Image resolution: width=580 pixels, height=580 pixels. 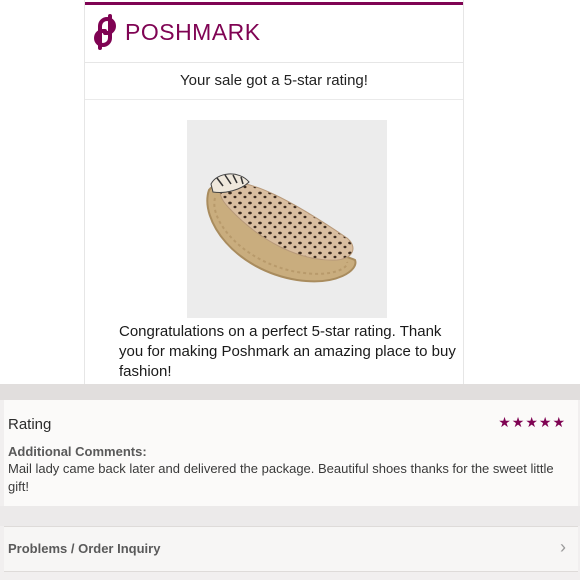 I want to click on poshmark-brand: POSHMARK, so click(x=176, y=32).